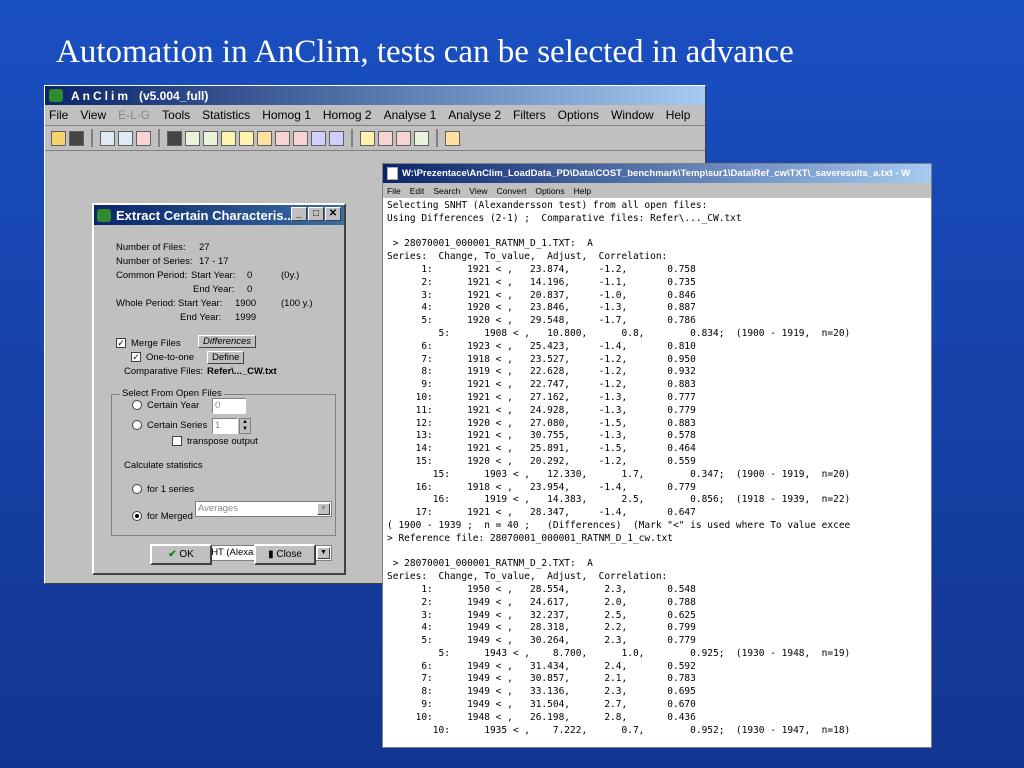  Describe the element at coordinates (242, 371) in the screenshot. I see `comparative-files-value: Refer\..._CW.txt` at that location.